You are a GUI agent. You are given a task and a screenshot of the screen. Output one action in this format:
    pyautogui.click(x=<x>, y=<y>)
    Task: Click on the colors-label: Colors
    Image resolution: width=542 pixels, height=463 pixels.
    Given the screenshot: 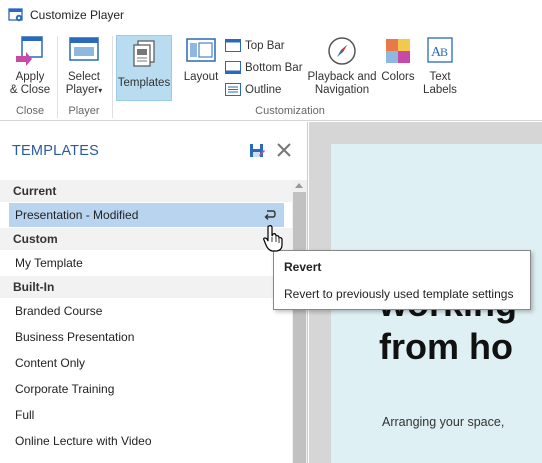 What is the action you would take?
    pyautogui.click(x=398, y=77)
    